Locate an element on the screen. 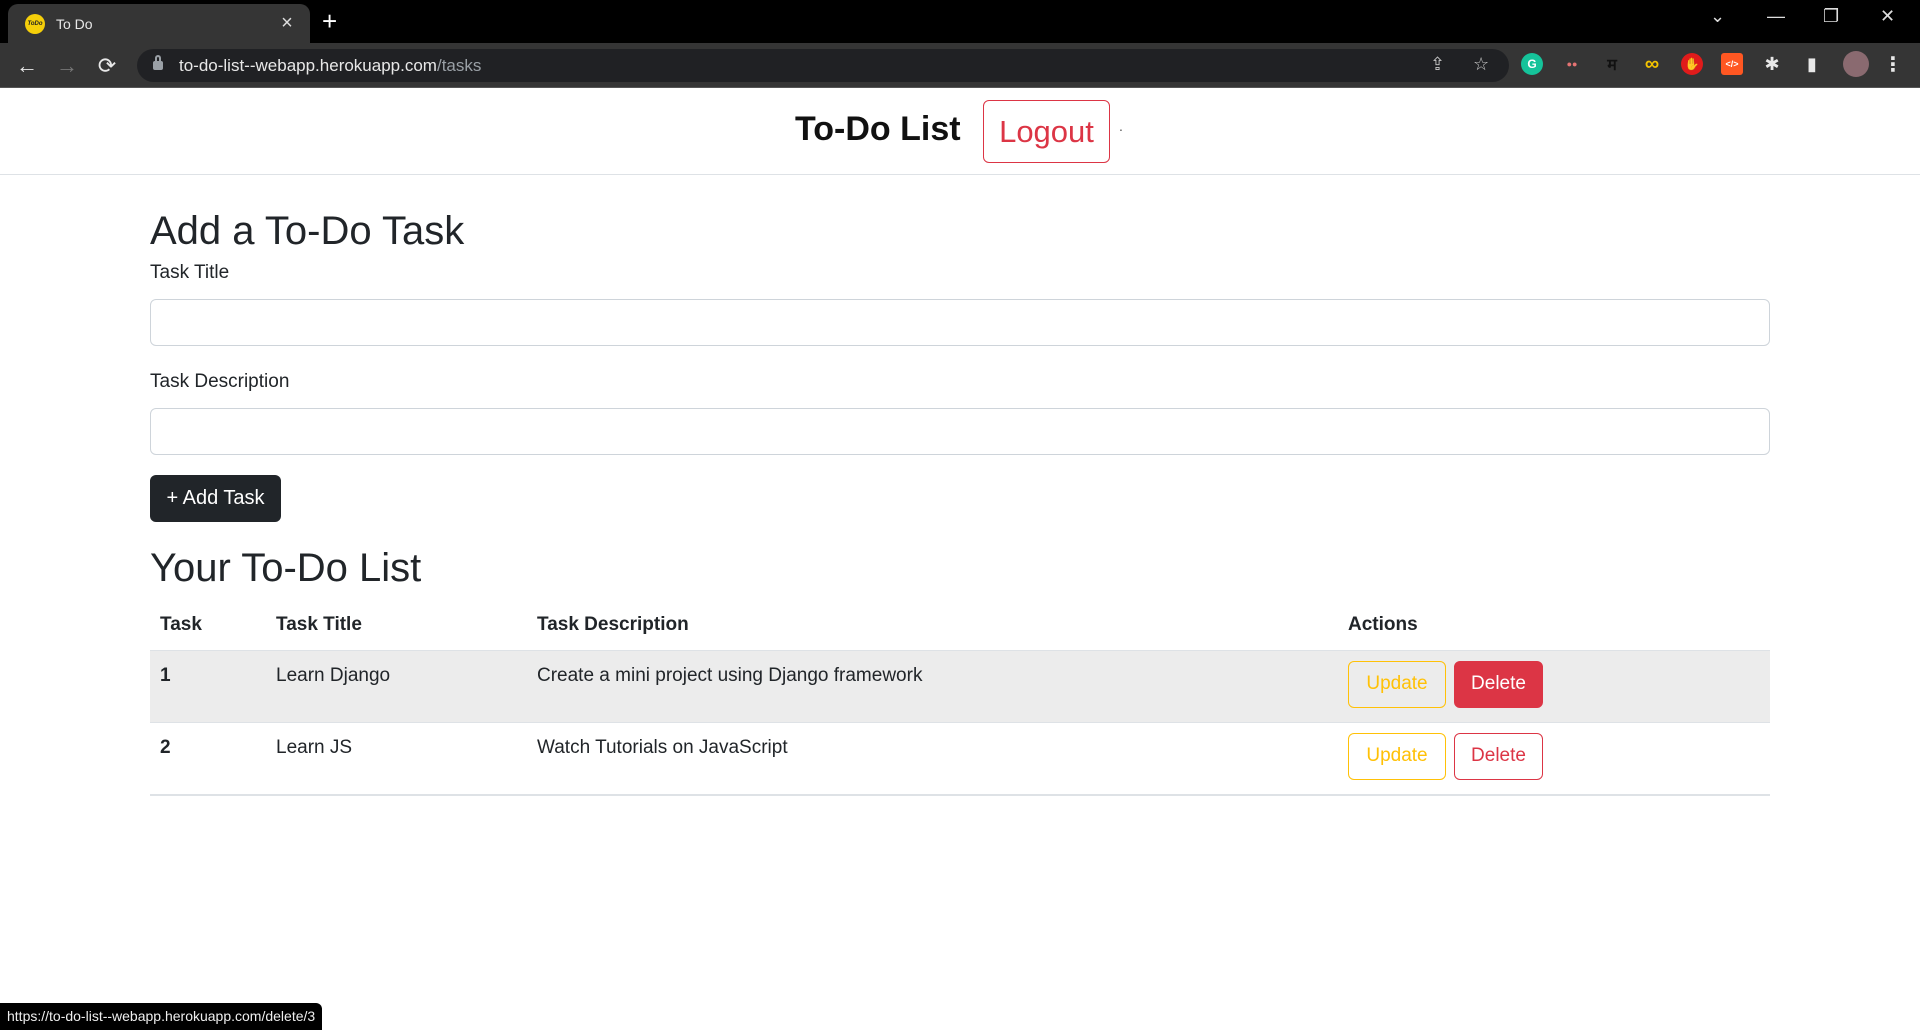  lock-icon is located at coordinates (158, 62).